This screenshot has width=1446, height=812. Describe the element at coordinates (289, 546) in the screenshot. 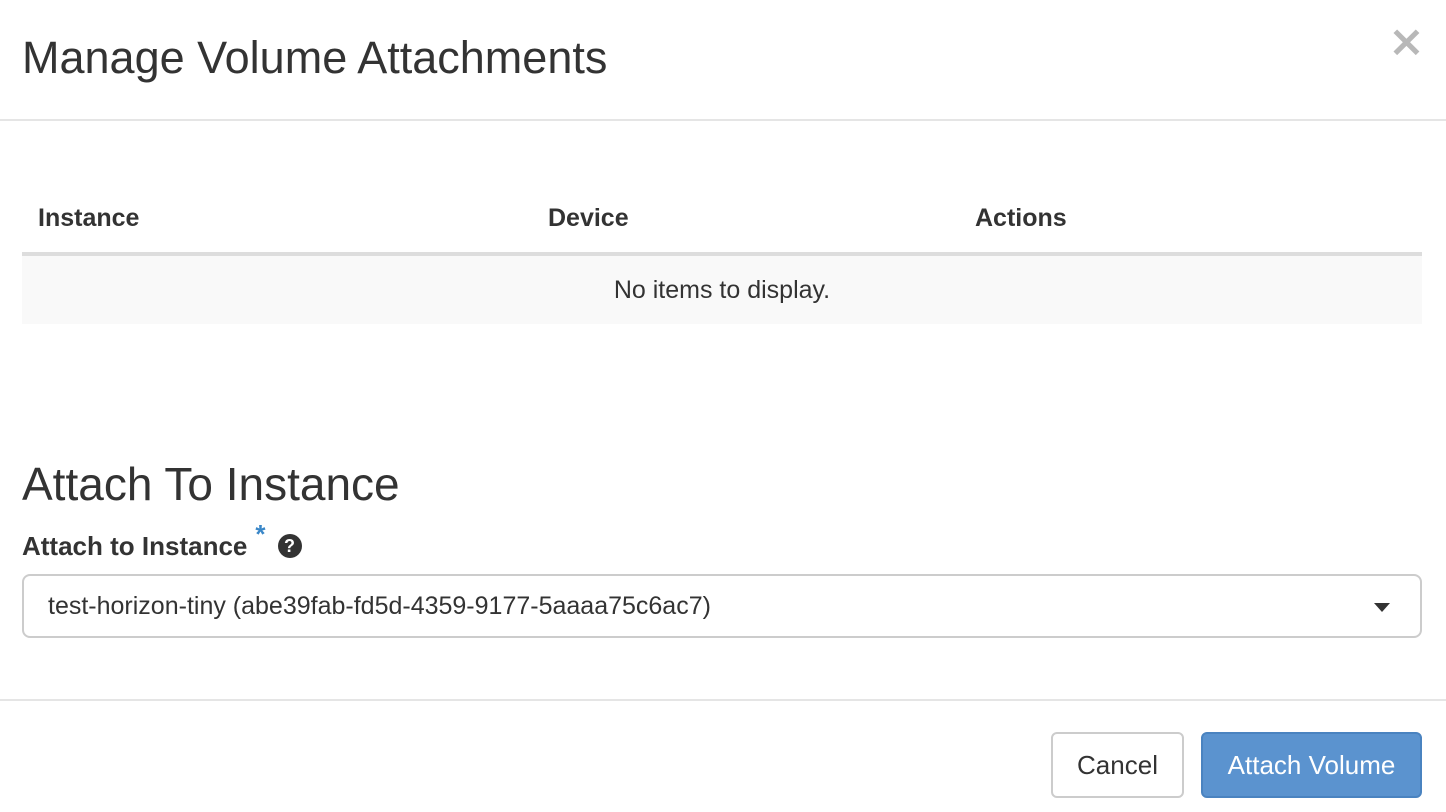

I see `help-icon: ?` at that location.